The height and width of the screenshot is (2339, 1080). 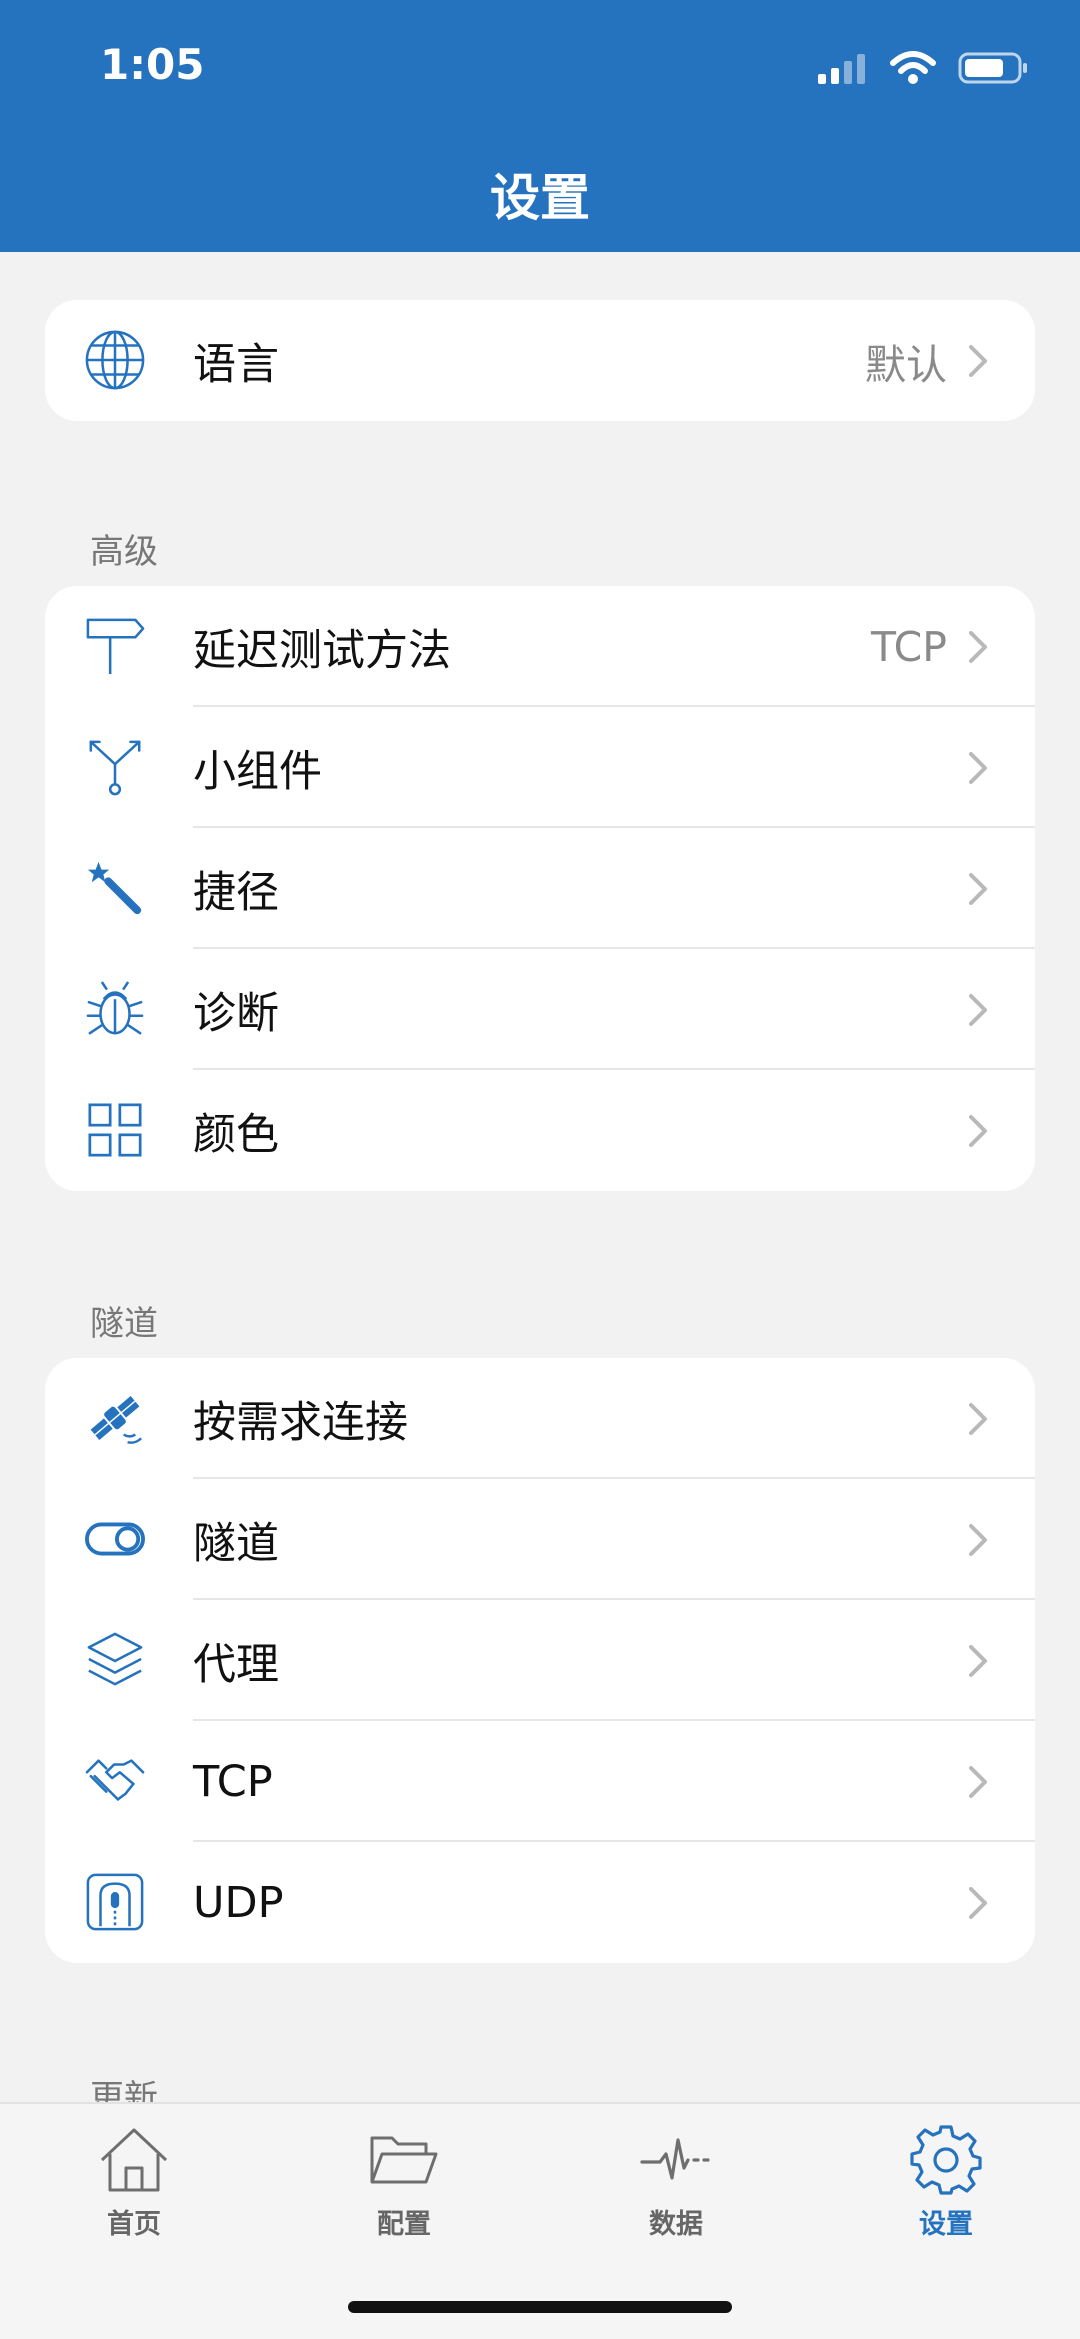 What do you see at coordinates (675, 2159) in the screenshot?
I see `pulse-icon` at bounding box center [675, 2159].